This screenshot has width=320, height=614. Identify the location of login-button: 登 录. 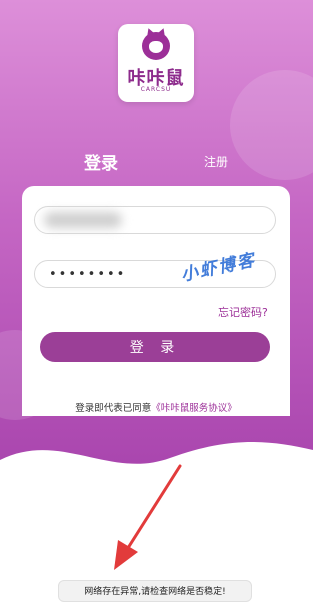
(155, 347).